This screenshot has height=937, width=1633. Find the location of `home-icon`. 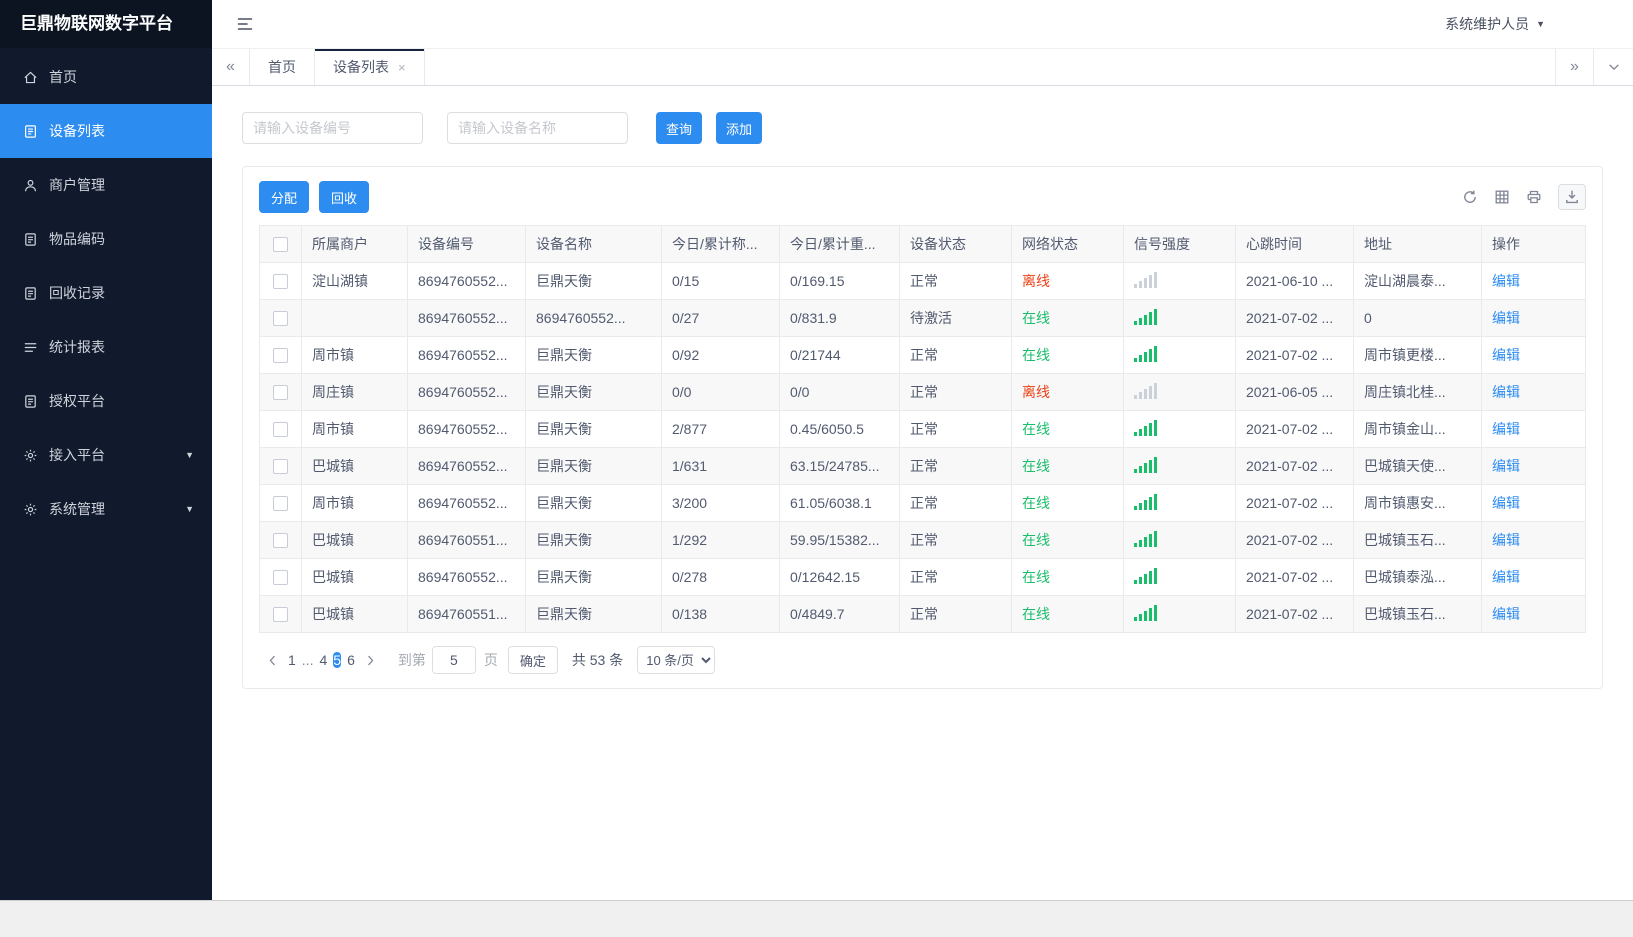

home-icon is located at coordinates (30, 77).